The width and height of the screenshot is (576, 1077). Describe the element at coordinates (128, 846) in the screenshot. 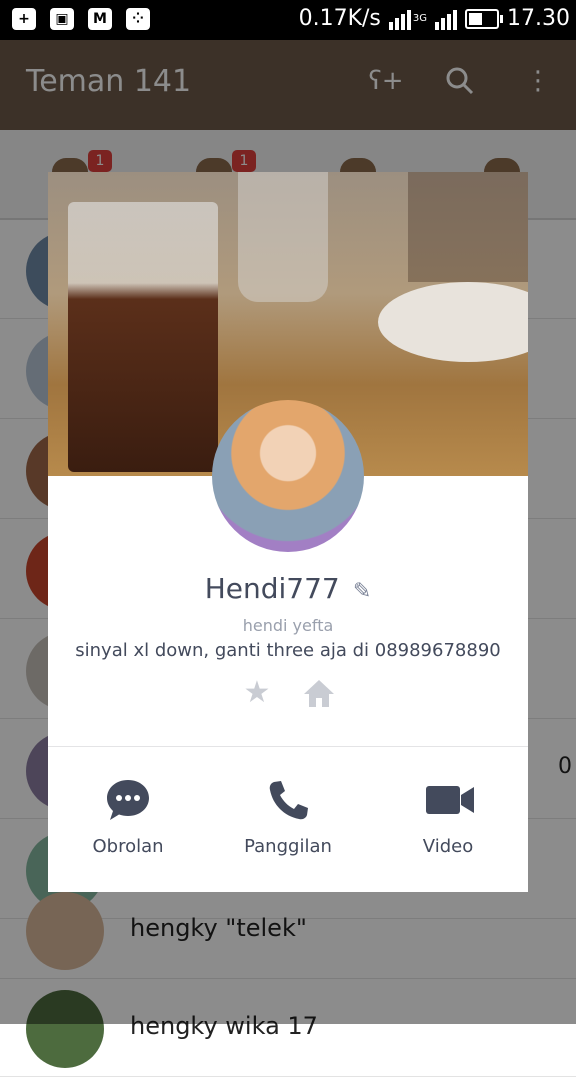

I see `chat-label: Obrolan` at that location.